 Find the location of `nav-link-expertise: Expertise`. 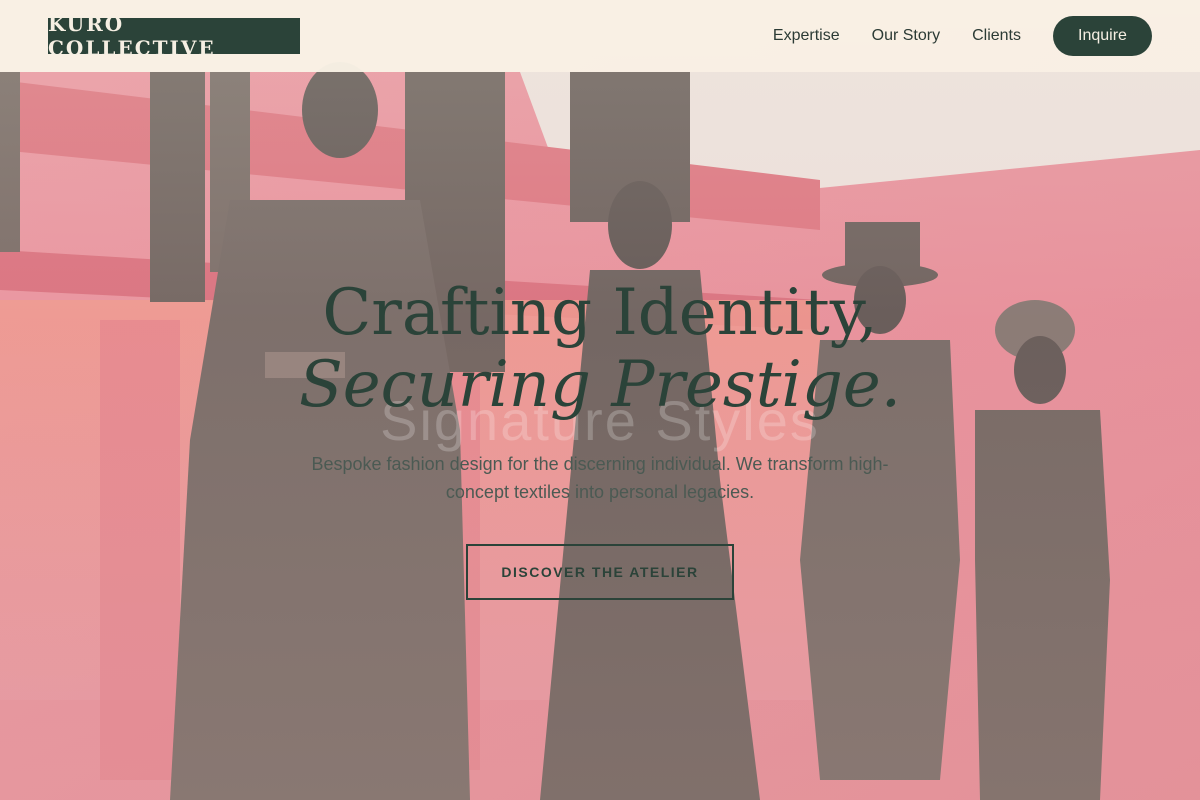

nav-link-expertise: Expertise is located at coordinates (806, 36).